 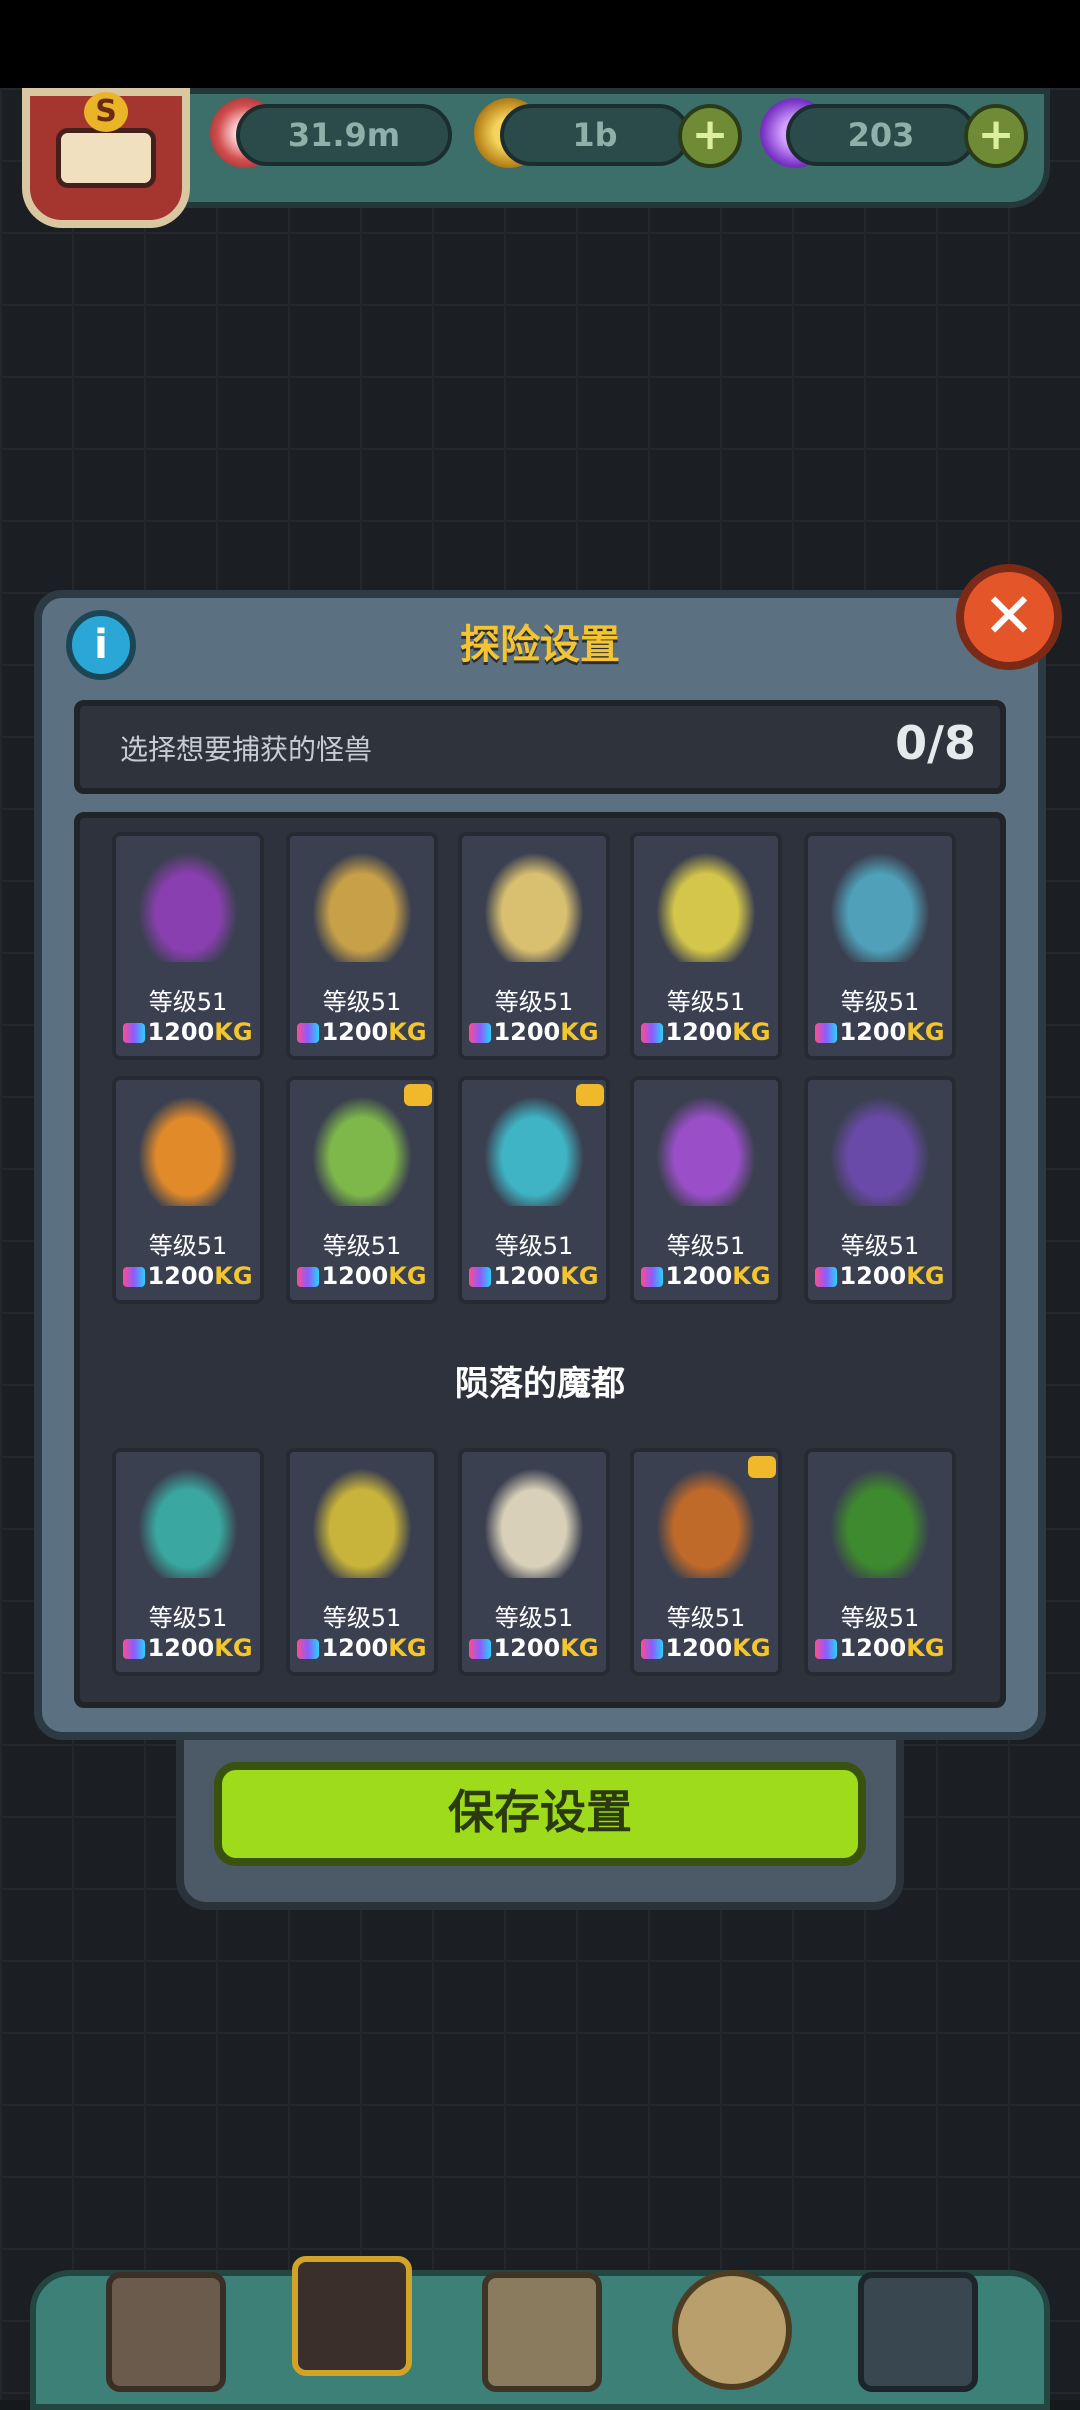 I want to click on close-button: ✕, so click(x=1009, y=617).